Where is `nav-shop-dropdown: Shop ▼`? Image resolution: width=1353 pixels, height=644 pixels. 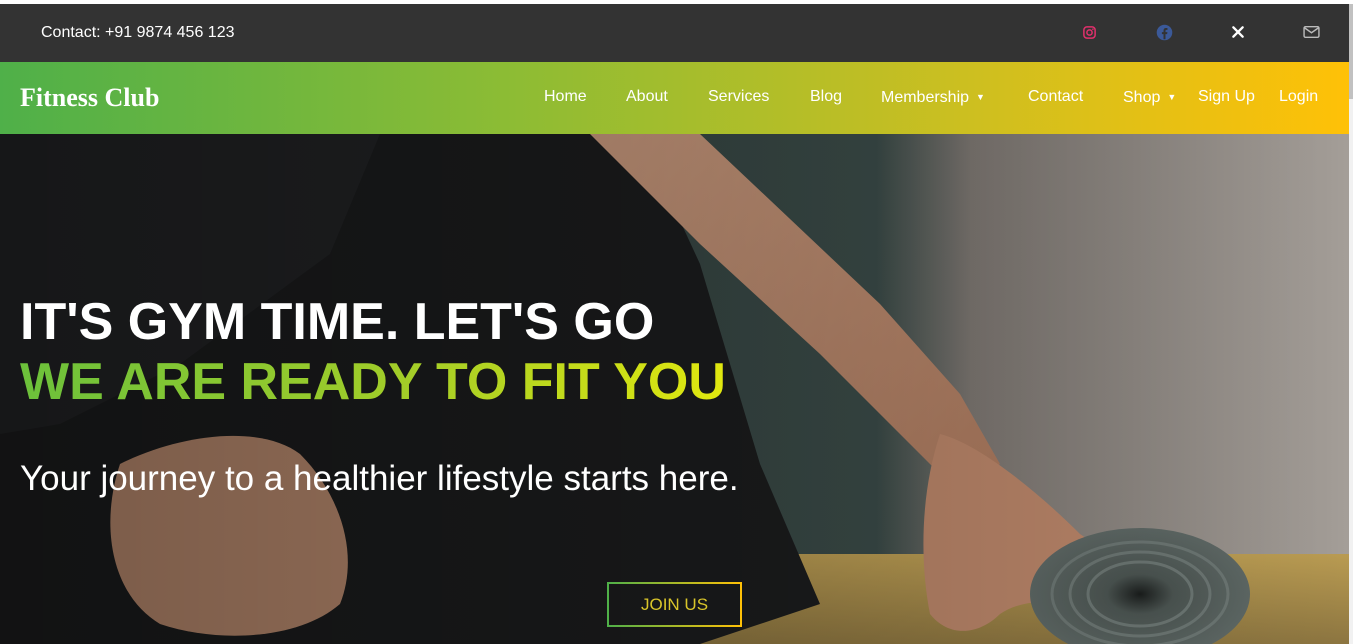 nav-shop-dropdown: Shop ▼ is located at coordinates (1149, 97).